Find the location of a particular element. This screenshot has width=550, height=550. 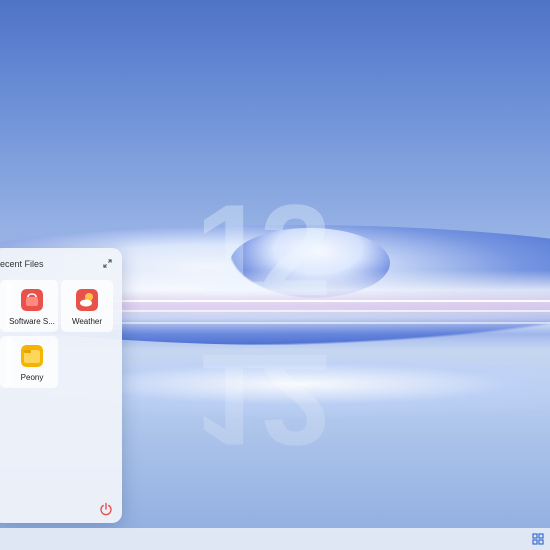

wallpaper-version-reflection: 12 is located at coordinates (259, 400).